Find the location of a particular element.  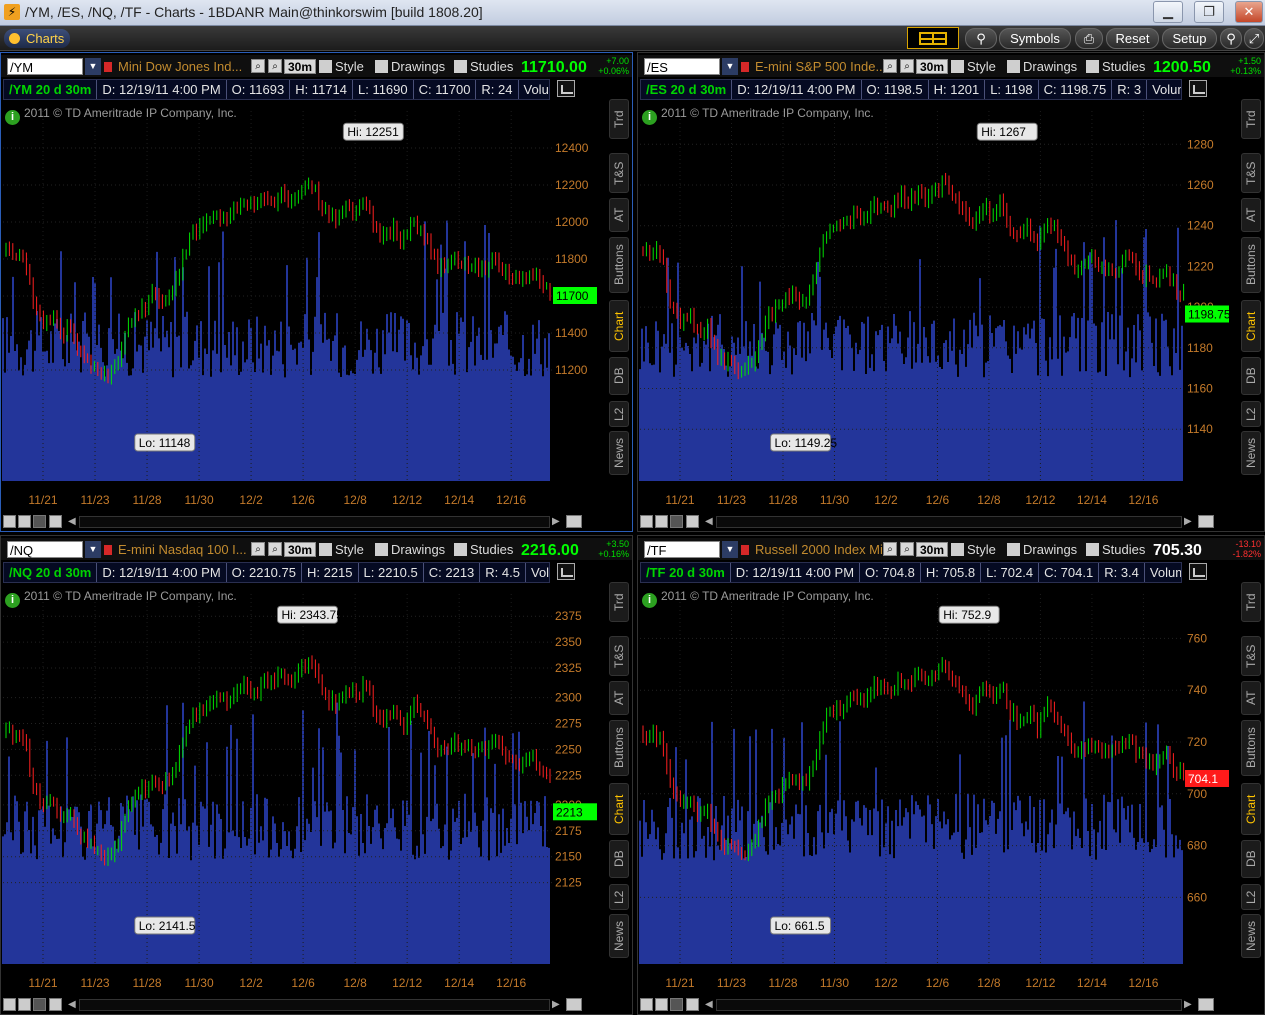

close-button: ✕ is located at coordinates (1249, 12).